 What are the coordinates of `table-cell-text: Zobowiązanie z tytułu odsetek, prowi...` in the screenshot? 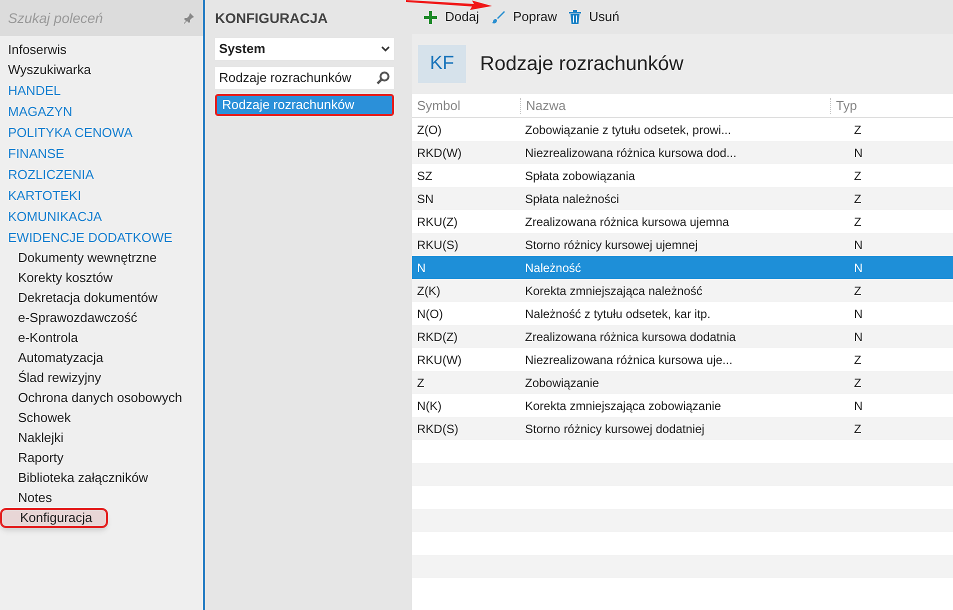 It's located at (628, 130).